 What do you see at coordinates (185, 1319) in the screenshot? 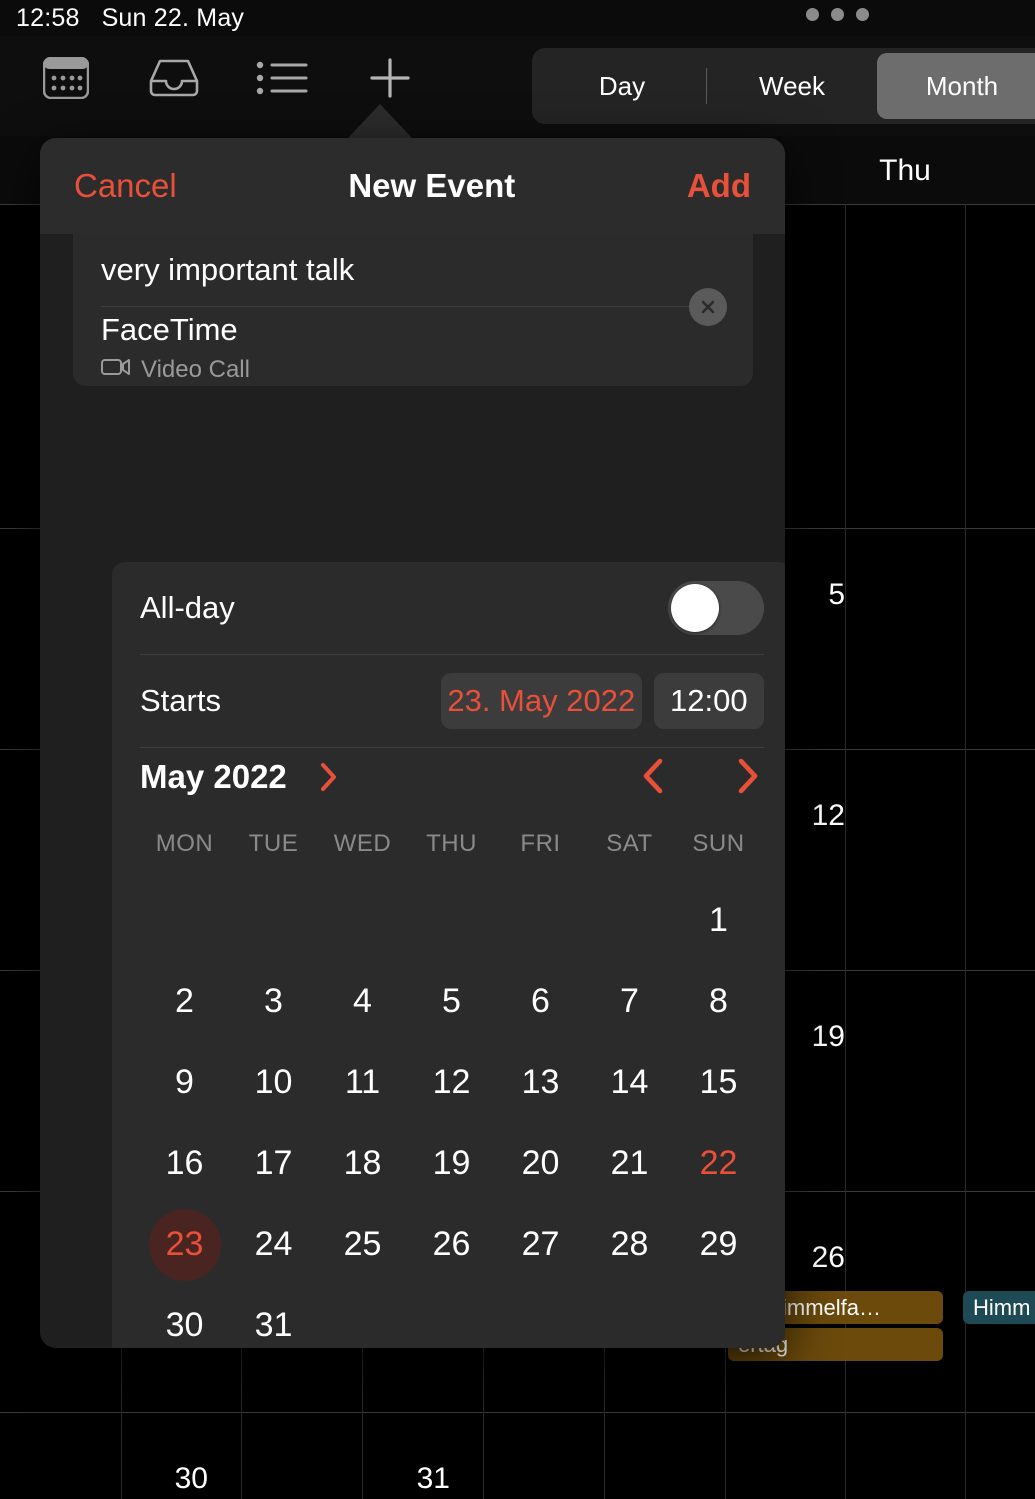
I see `picker-day: 30` at bounding box center [185, 1319].